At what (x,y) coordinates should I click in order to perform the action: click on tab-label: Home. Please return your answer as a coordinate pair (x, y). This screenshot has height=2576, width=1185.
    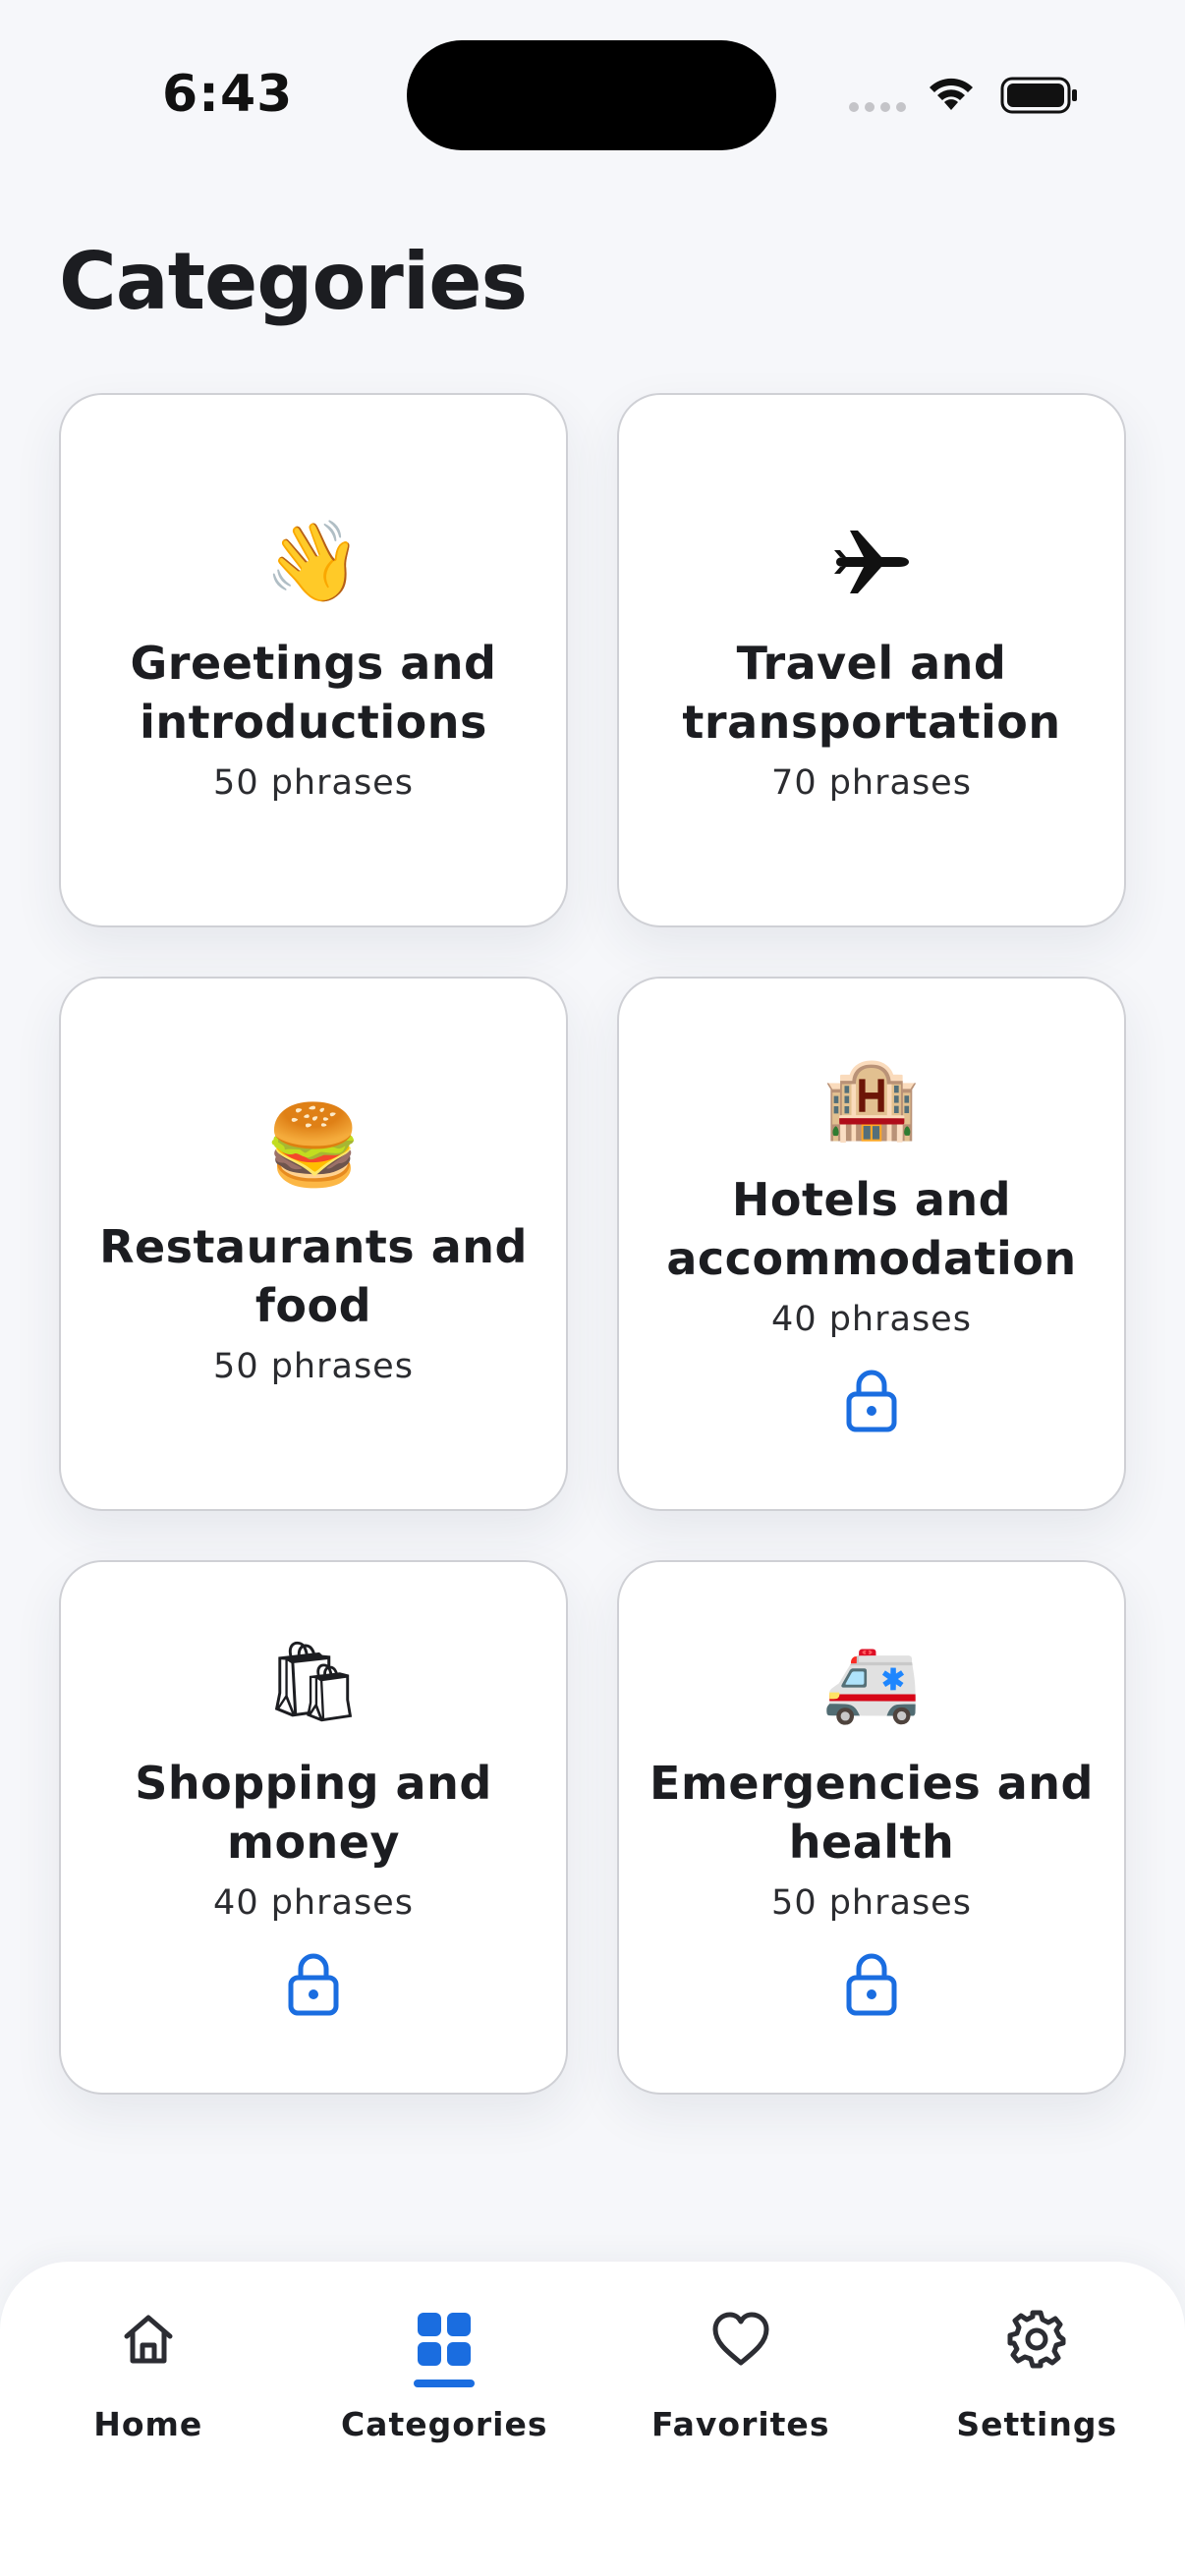
    Looking at the image, I should click on (148, 2424).